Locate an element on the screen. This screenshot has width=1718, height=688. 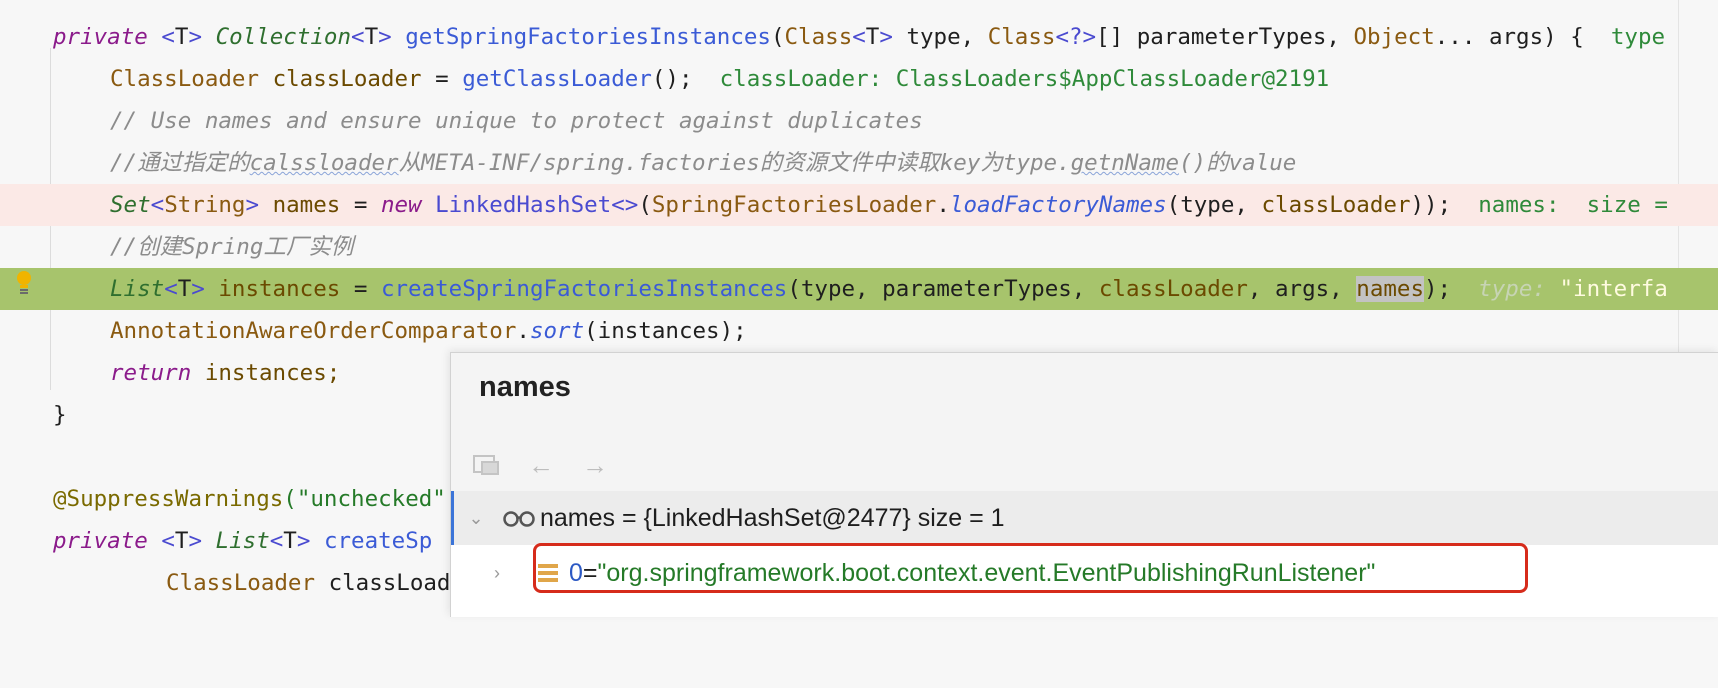
watch-glasses-icon is located at coordinates (519, 519).